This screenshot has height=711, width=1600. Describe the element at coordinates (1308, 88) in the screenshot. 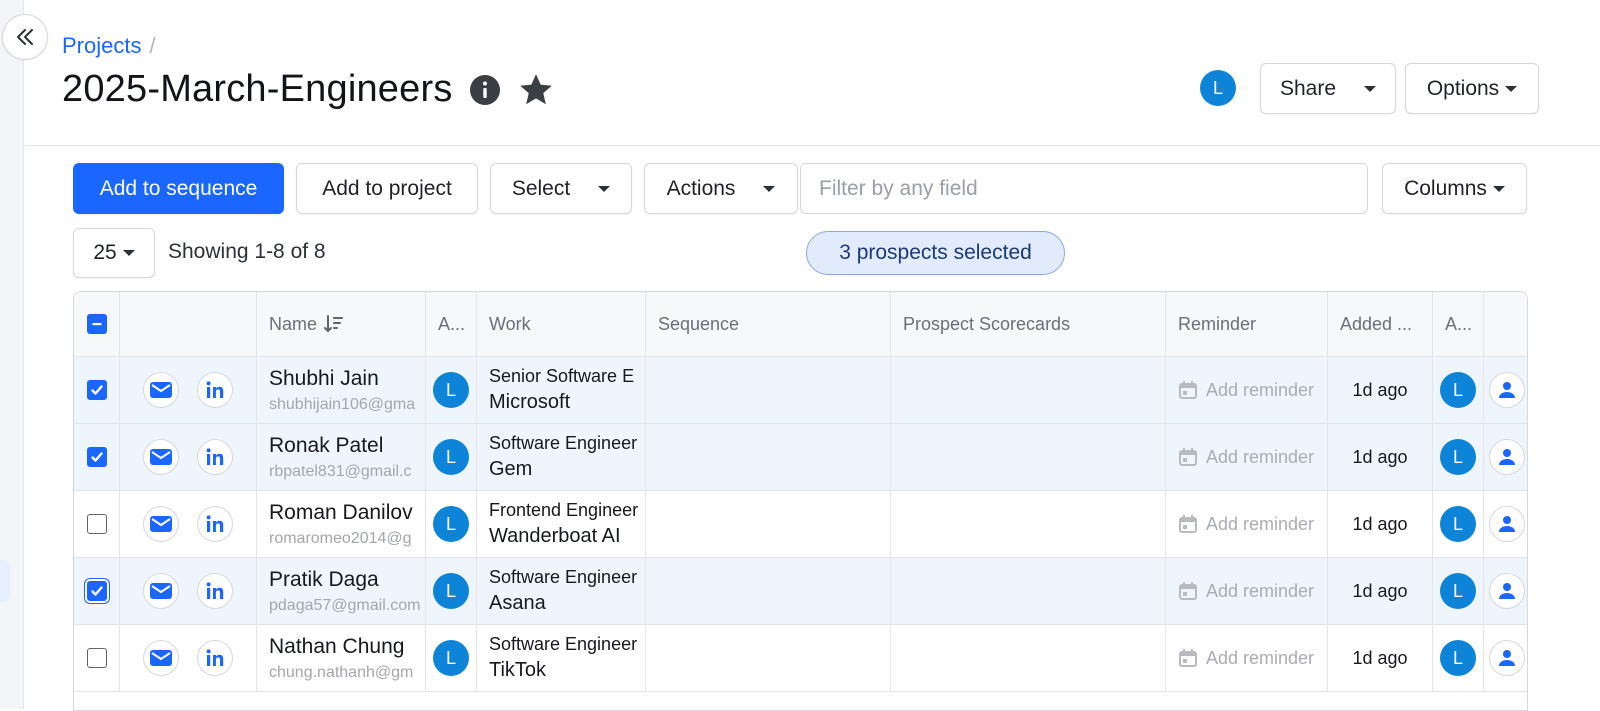

I see `share-label: Share` at that location.